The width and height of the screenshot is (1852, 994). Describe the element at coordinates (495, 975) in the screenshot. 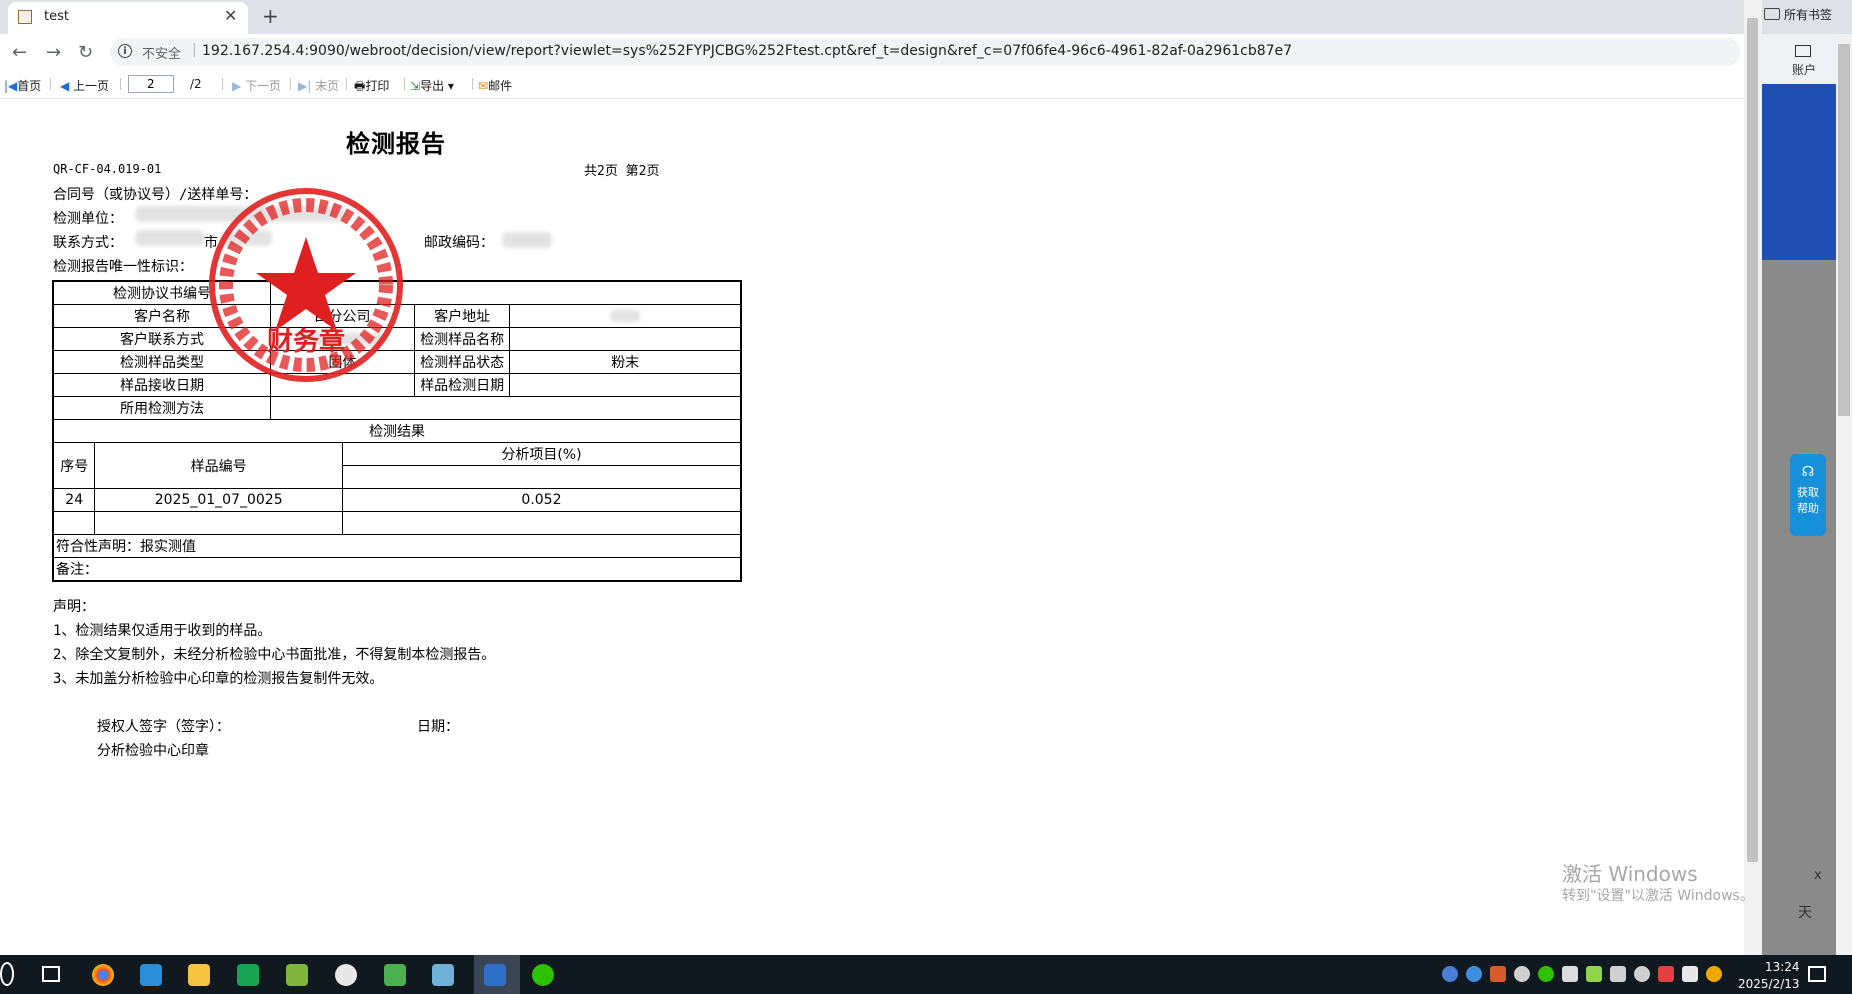

I see `designer-app-icon` at that location.